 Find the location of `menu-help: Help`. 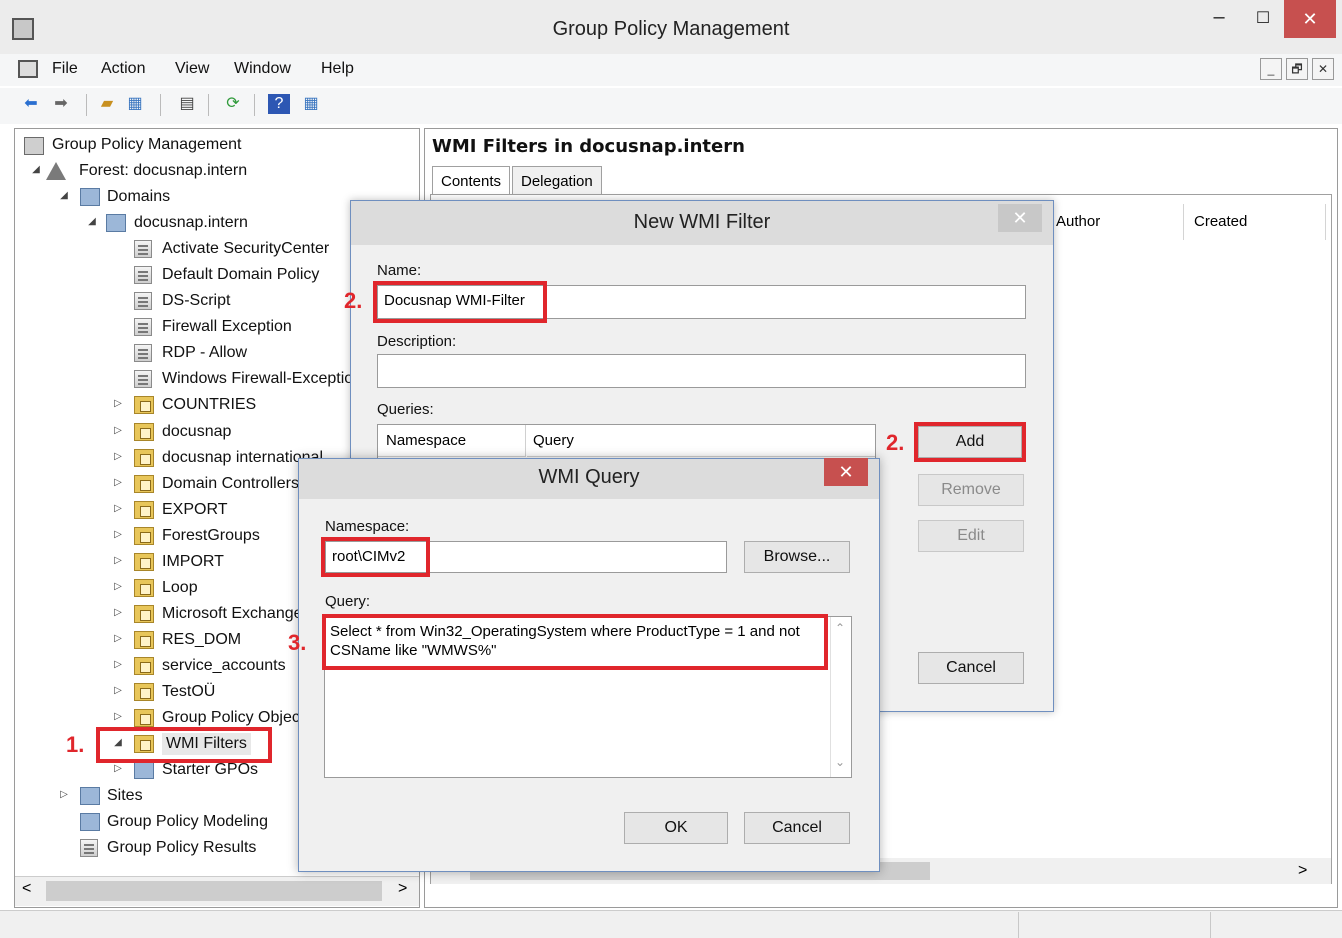

menu-help: Help is located at coordinates (337, 69).